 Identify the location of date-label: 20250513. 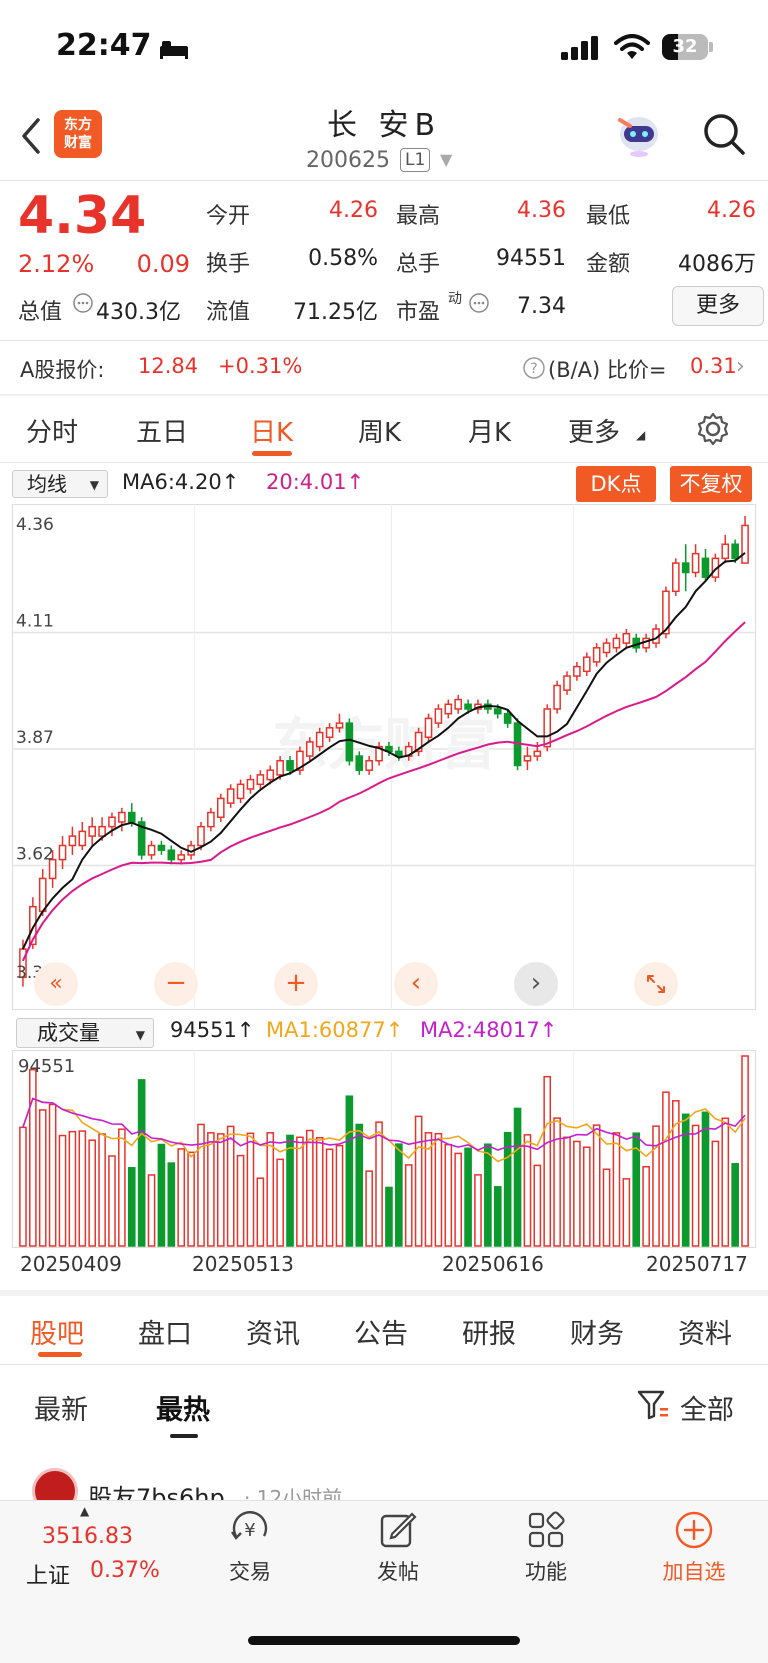
(243, 1264).